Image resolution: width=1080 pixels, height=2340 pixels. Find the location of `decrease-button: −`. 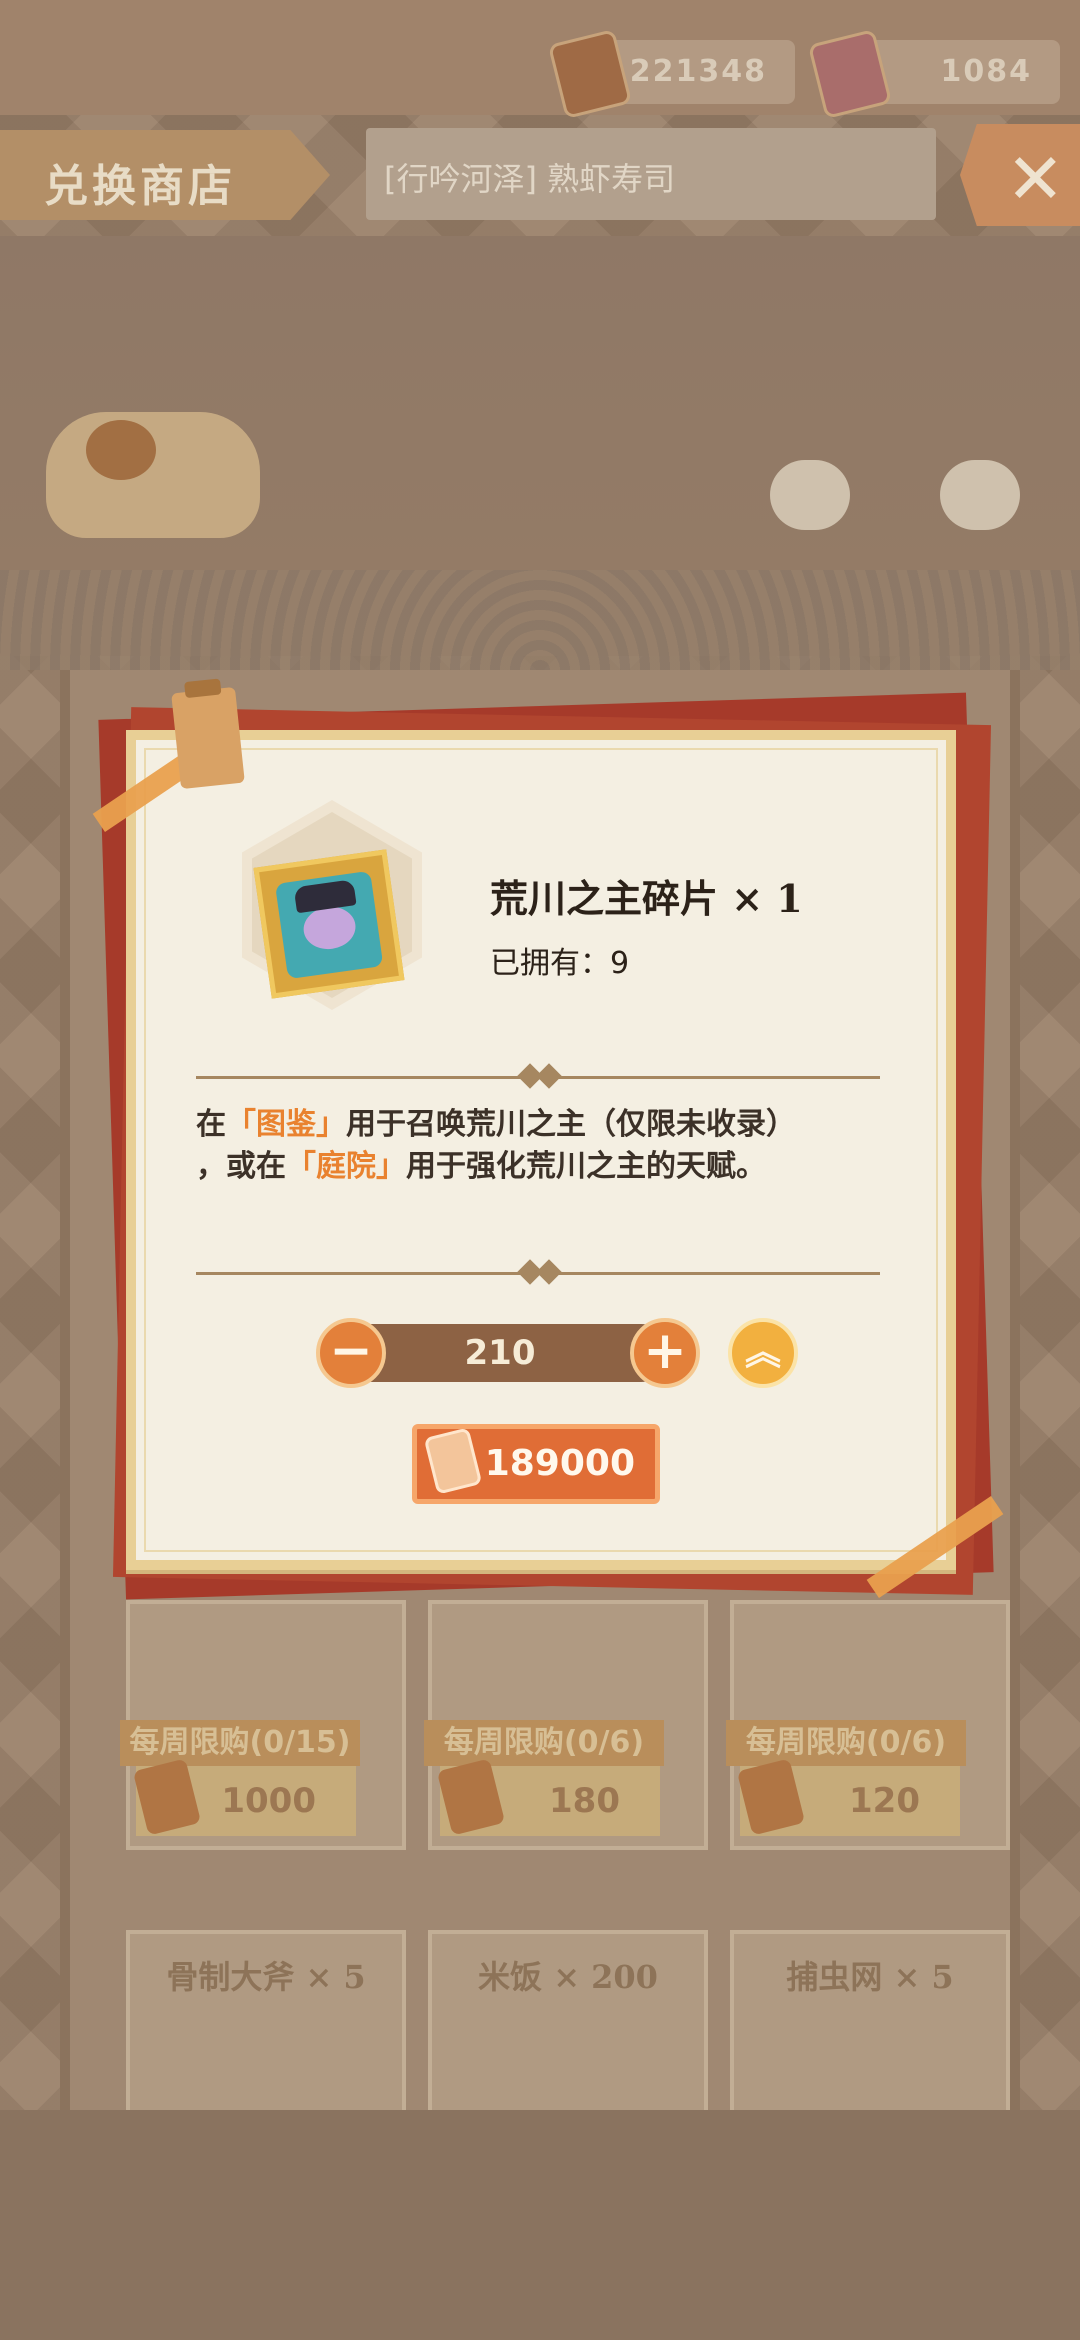

decrease-button: − is located at coordinates (351, 1353).